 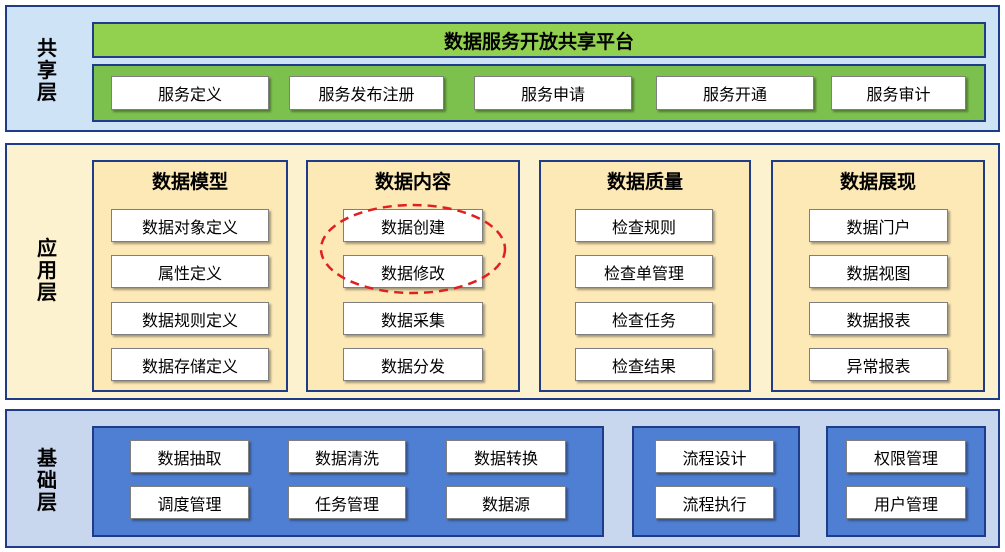 What do you see at coordinates (47, 502) in the screenshot?
I see `base-layer-label-char: 层` at bounding box center [47, 502].